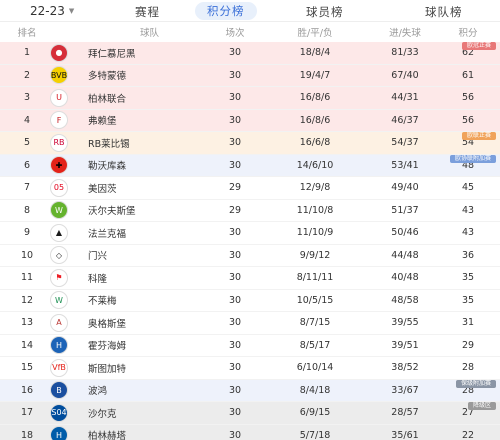 This screenshot has height=440, width=500. What do you see at coordinates (250, 188) in the screenshot?
I see `table-row: 7 05 美因茨 29 12/9/8 49/40 45` at bounding box center [250, 188].